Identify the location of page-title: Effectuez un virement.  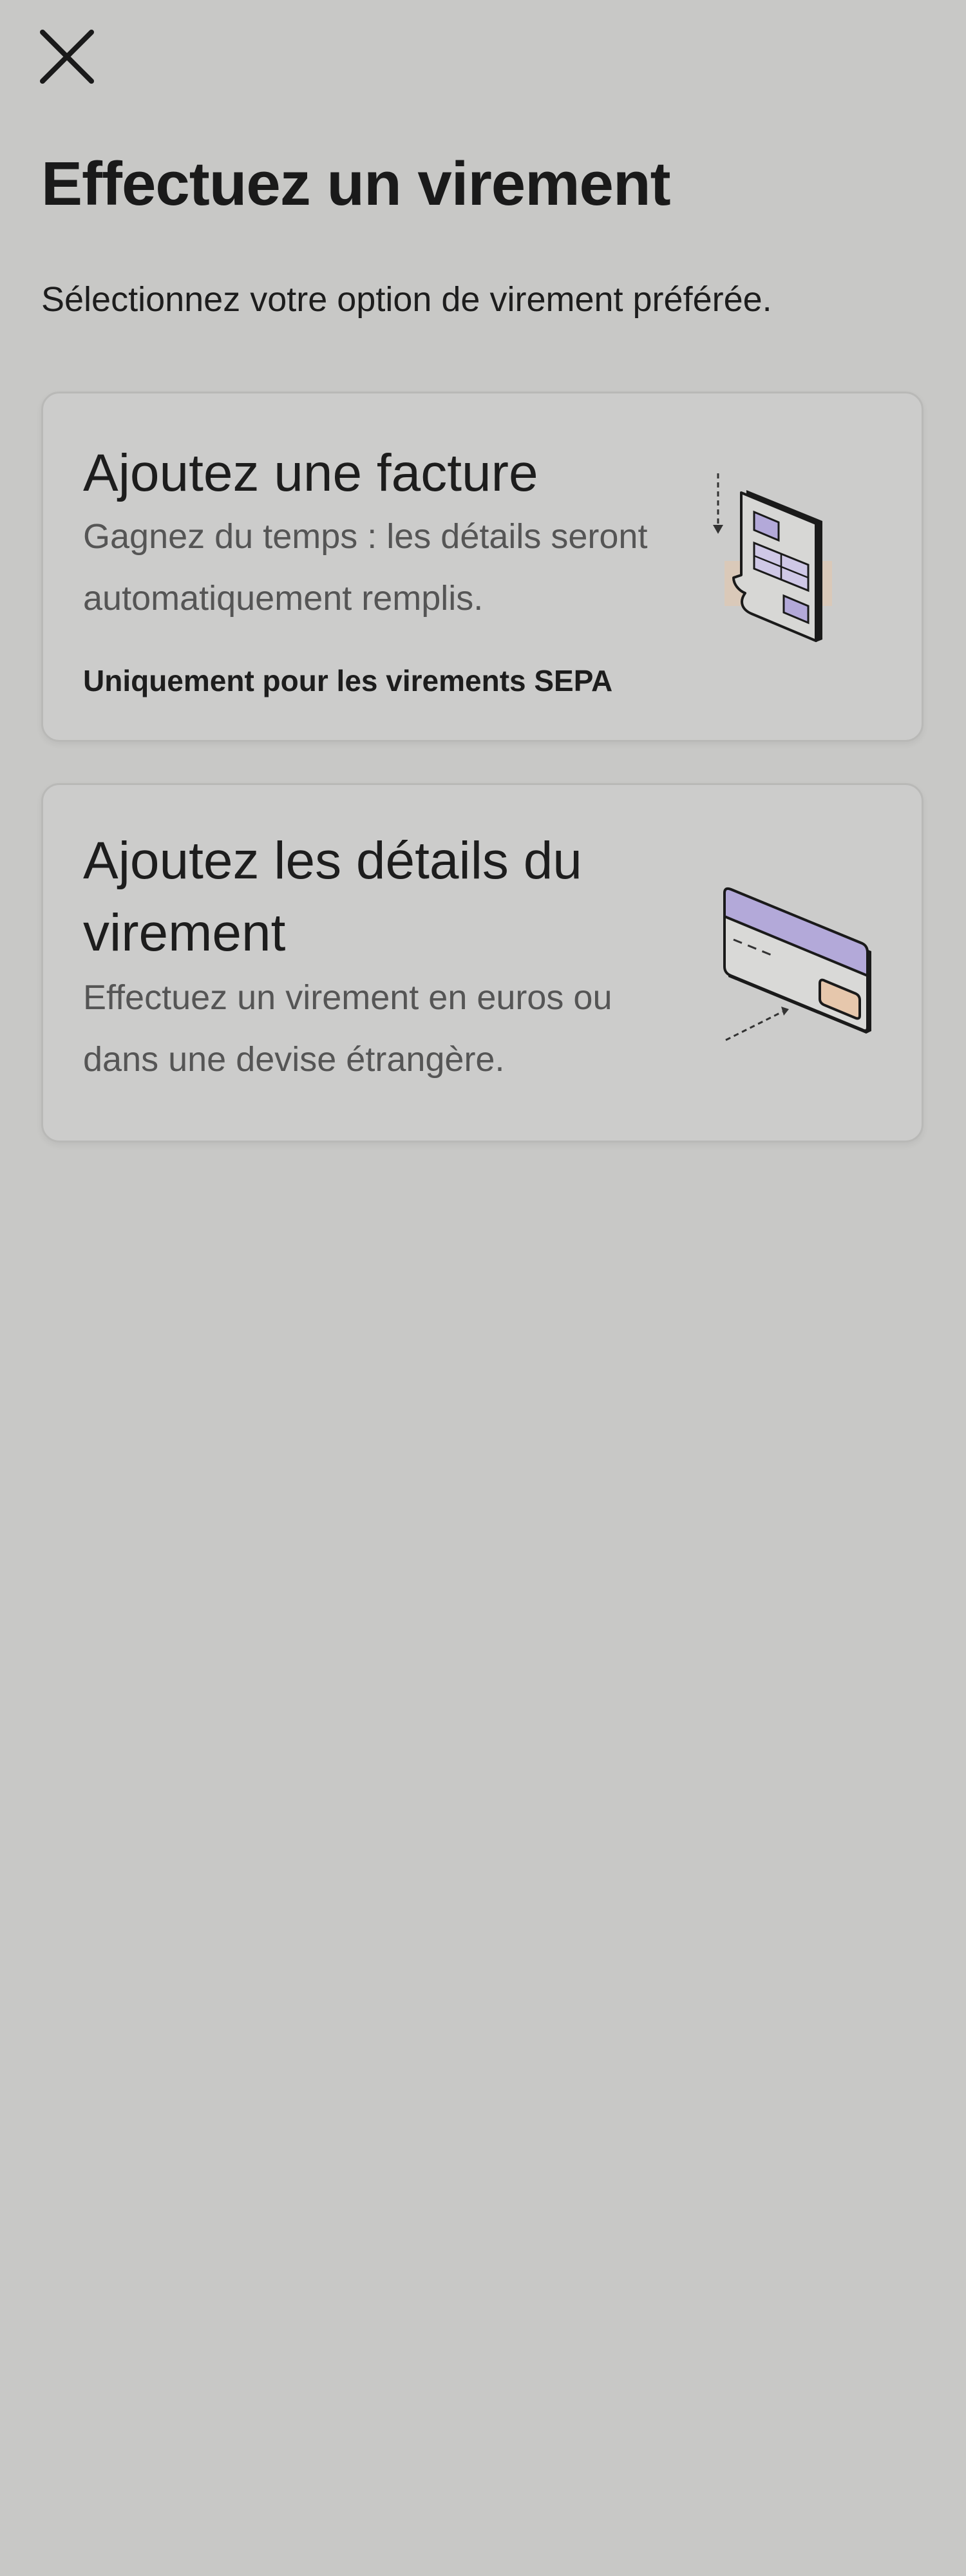
(356, 183).